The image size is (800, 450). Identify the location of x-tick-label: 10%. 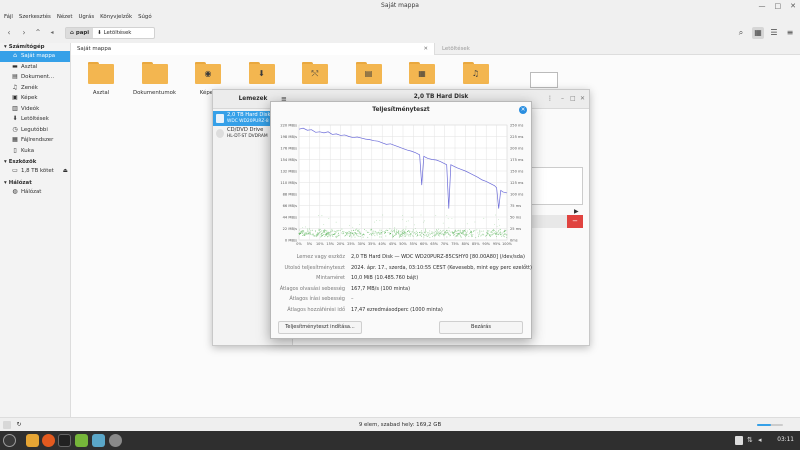
(320, 244).